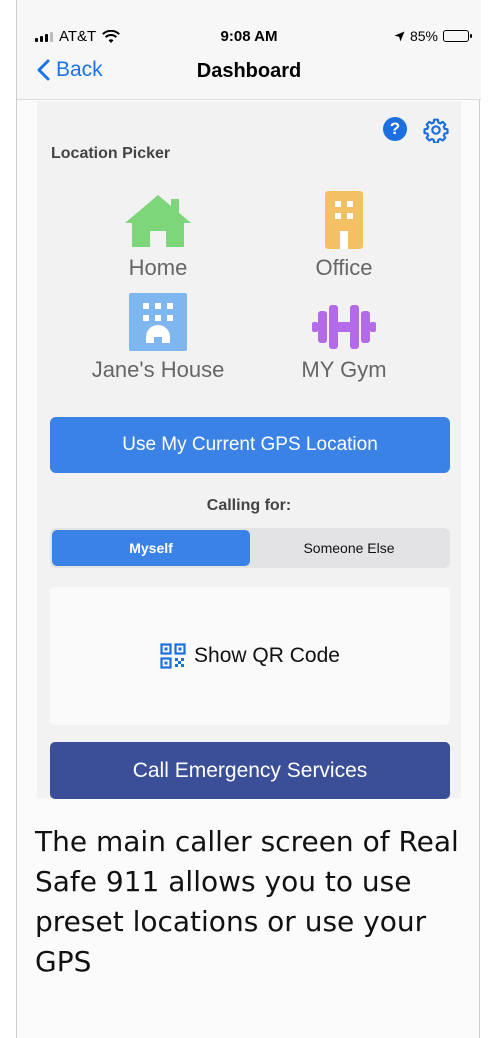 Image resolution: width=496 pixels, height=1038 pixels. Describe the element at coordinates (250, 445) in the screenshot. I see `use-gps-location-button: Use My Current GPS Location` at that location.